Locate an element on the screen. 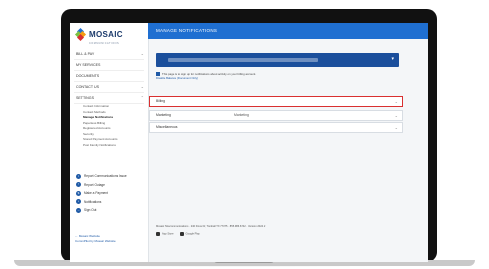  section-miscellaneous: Miscellaneous ⌄ is located at coordinates (276, 127).